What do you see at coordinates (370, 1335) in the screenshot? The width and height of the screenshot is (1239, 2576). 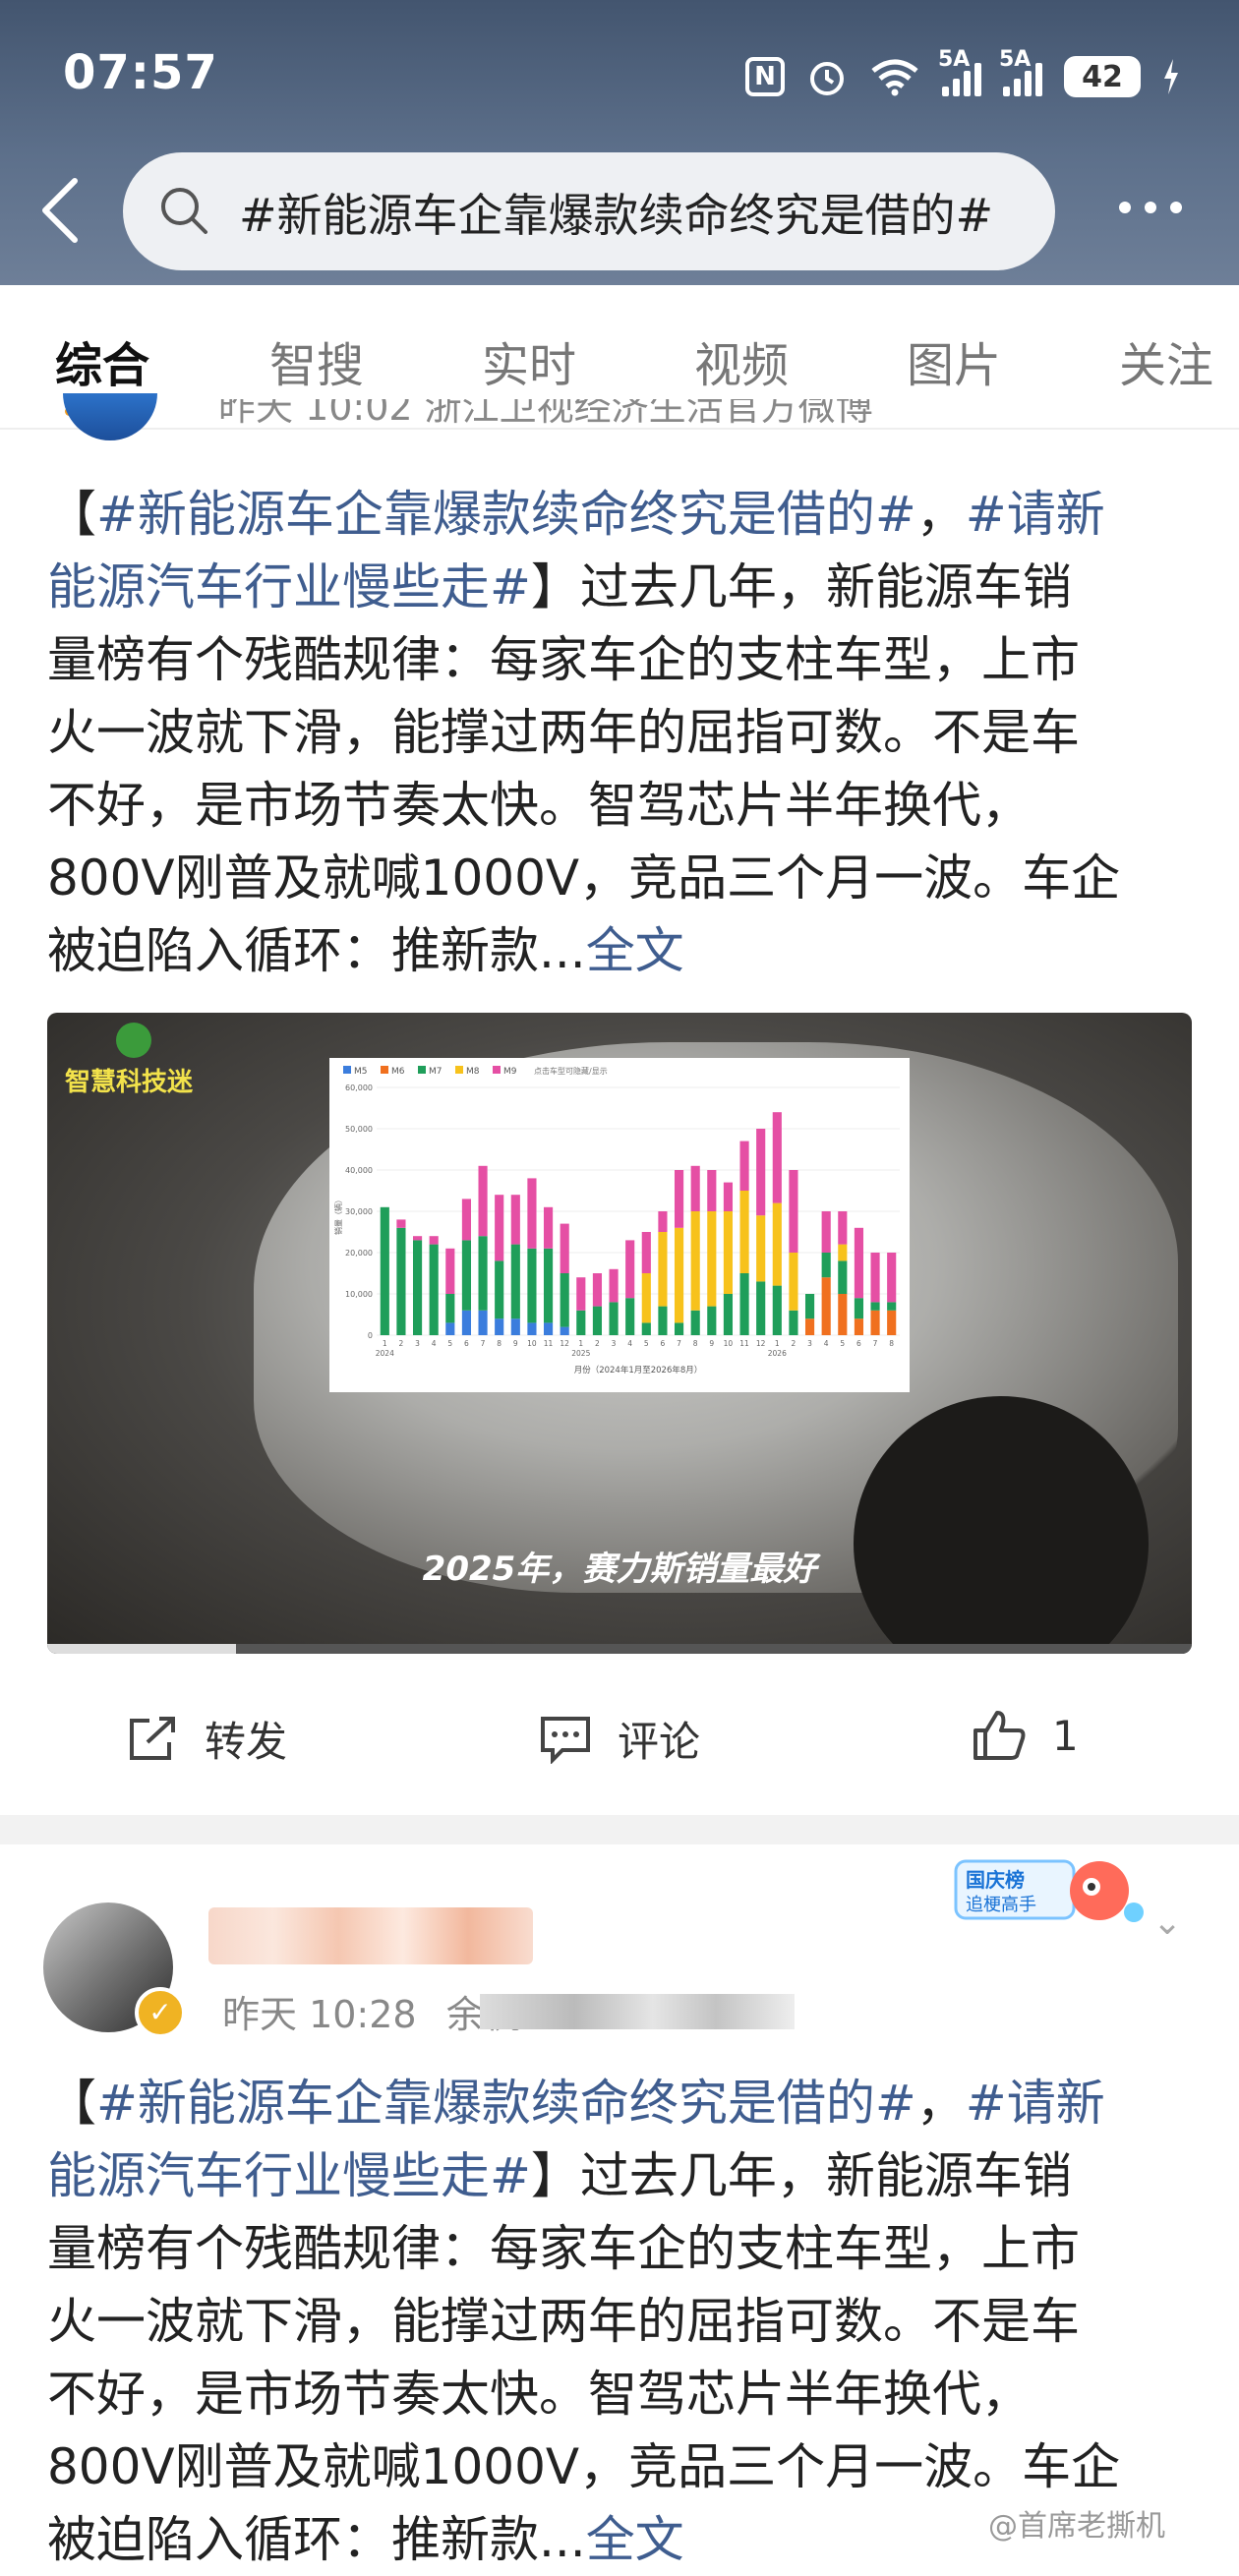 I see `y-tick-label: 0` at bounding box center [370, 1335].